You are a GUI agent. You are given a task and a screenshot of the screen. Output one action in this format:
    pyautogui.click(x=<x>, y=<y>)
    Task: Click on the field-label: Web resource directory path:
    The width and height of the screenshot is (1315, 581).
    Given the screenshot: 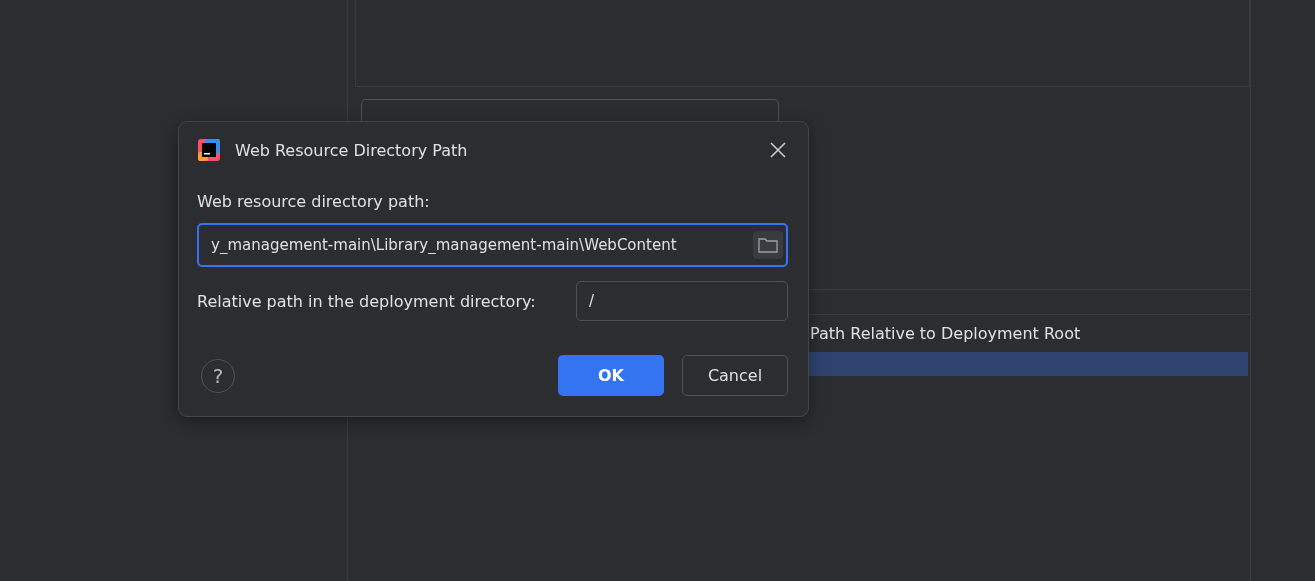 What is the action you would take?
    pyautogui.click(x=313, y=201)
    